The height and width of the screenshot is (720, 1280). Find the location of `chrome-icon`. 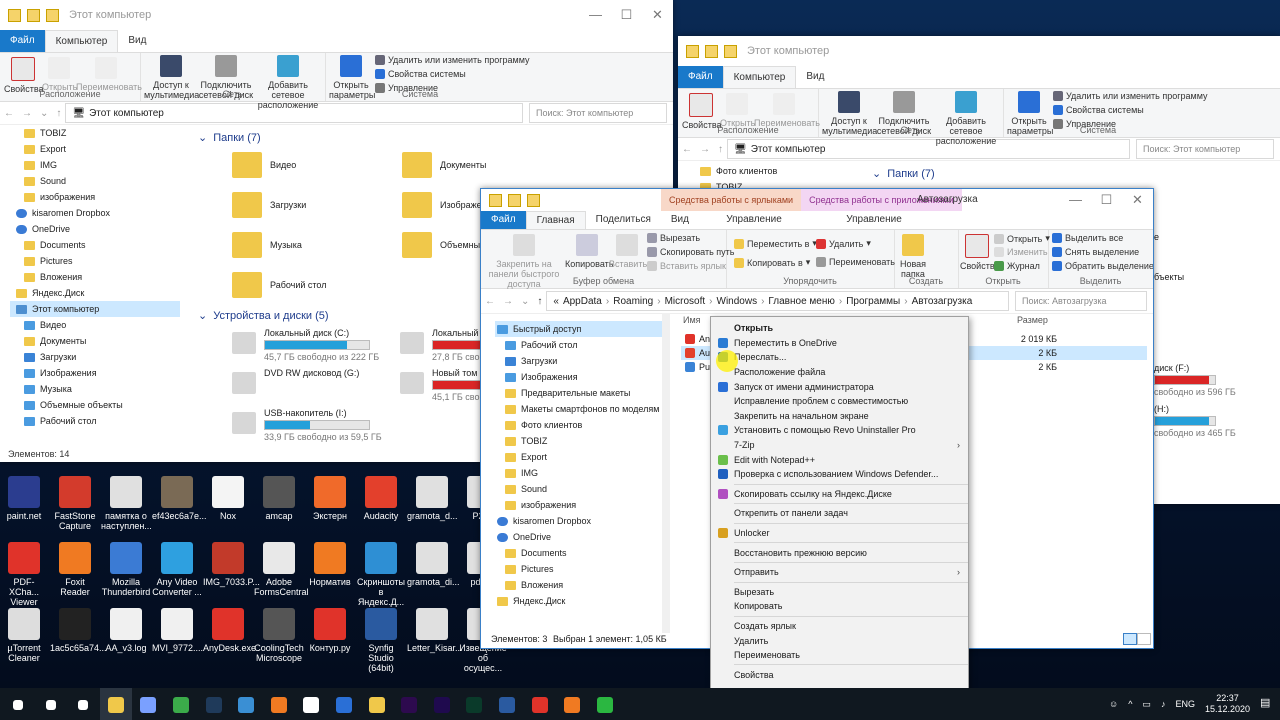

chrome-icon is located at coordinates (181, 704).